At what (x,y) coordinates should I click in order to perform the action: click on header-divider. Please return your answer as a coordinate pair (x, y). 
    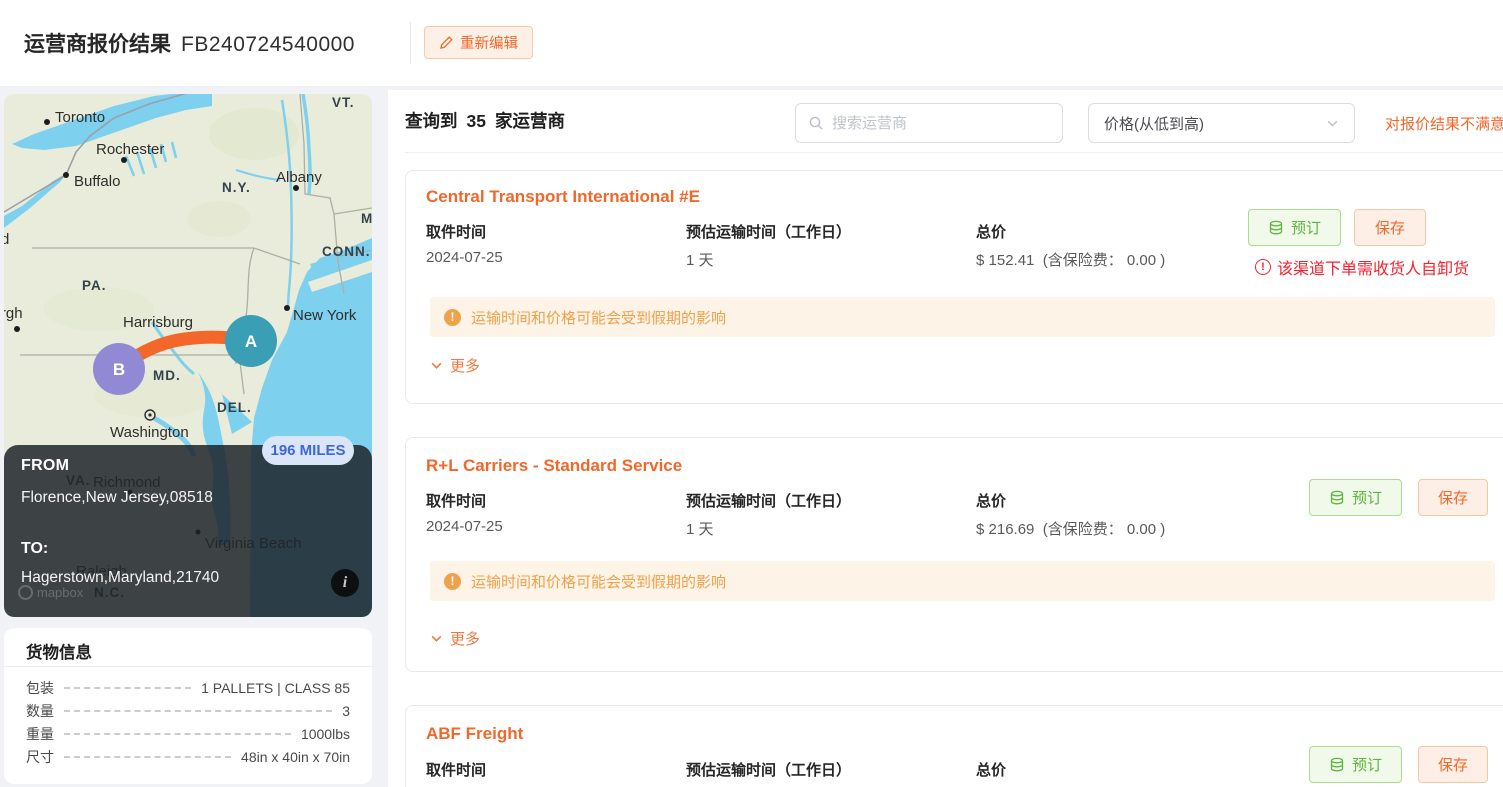
    Looking at the image, I should click on (410, 43).